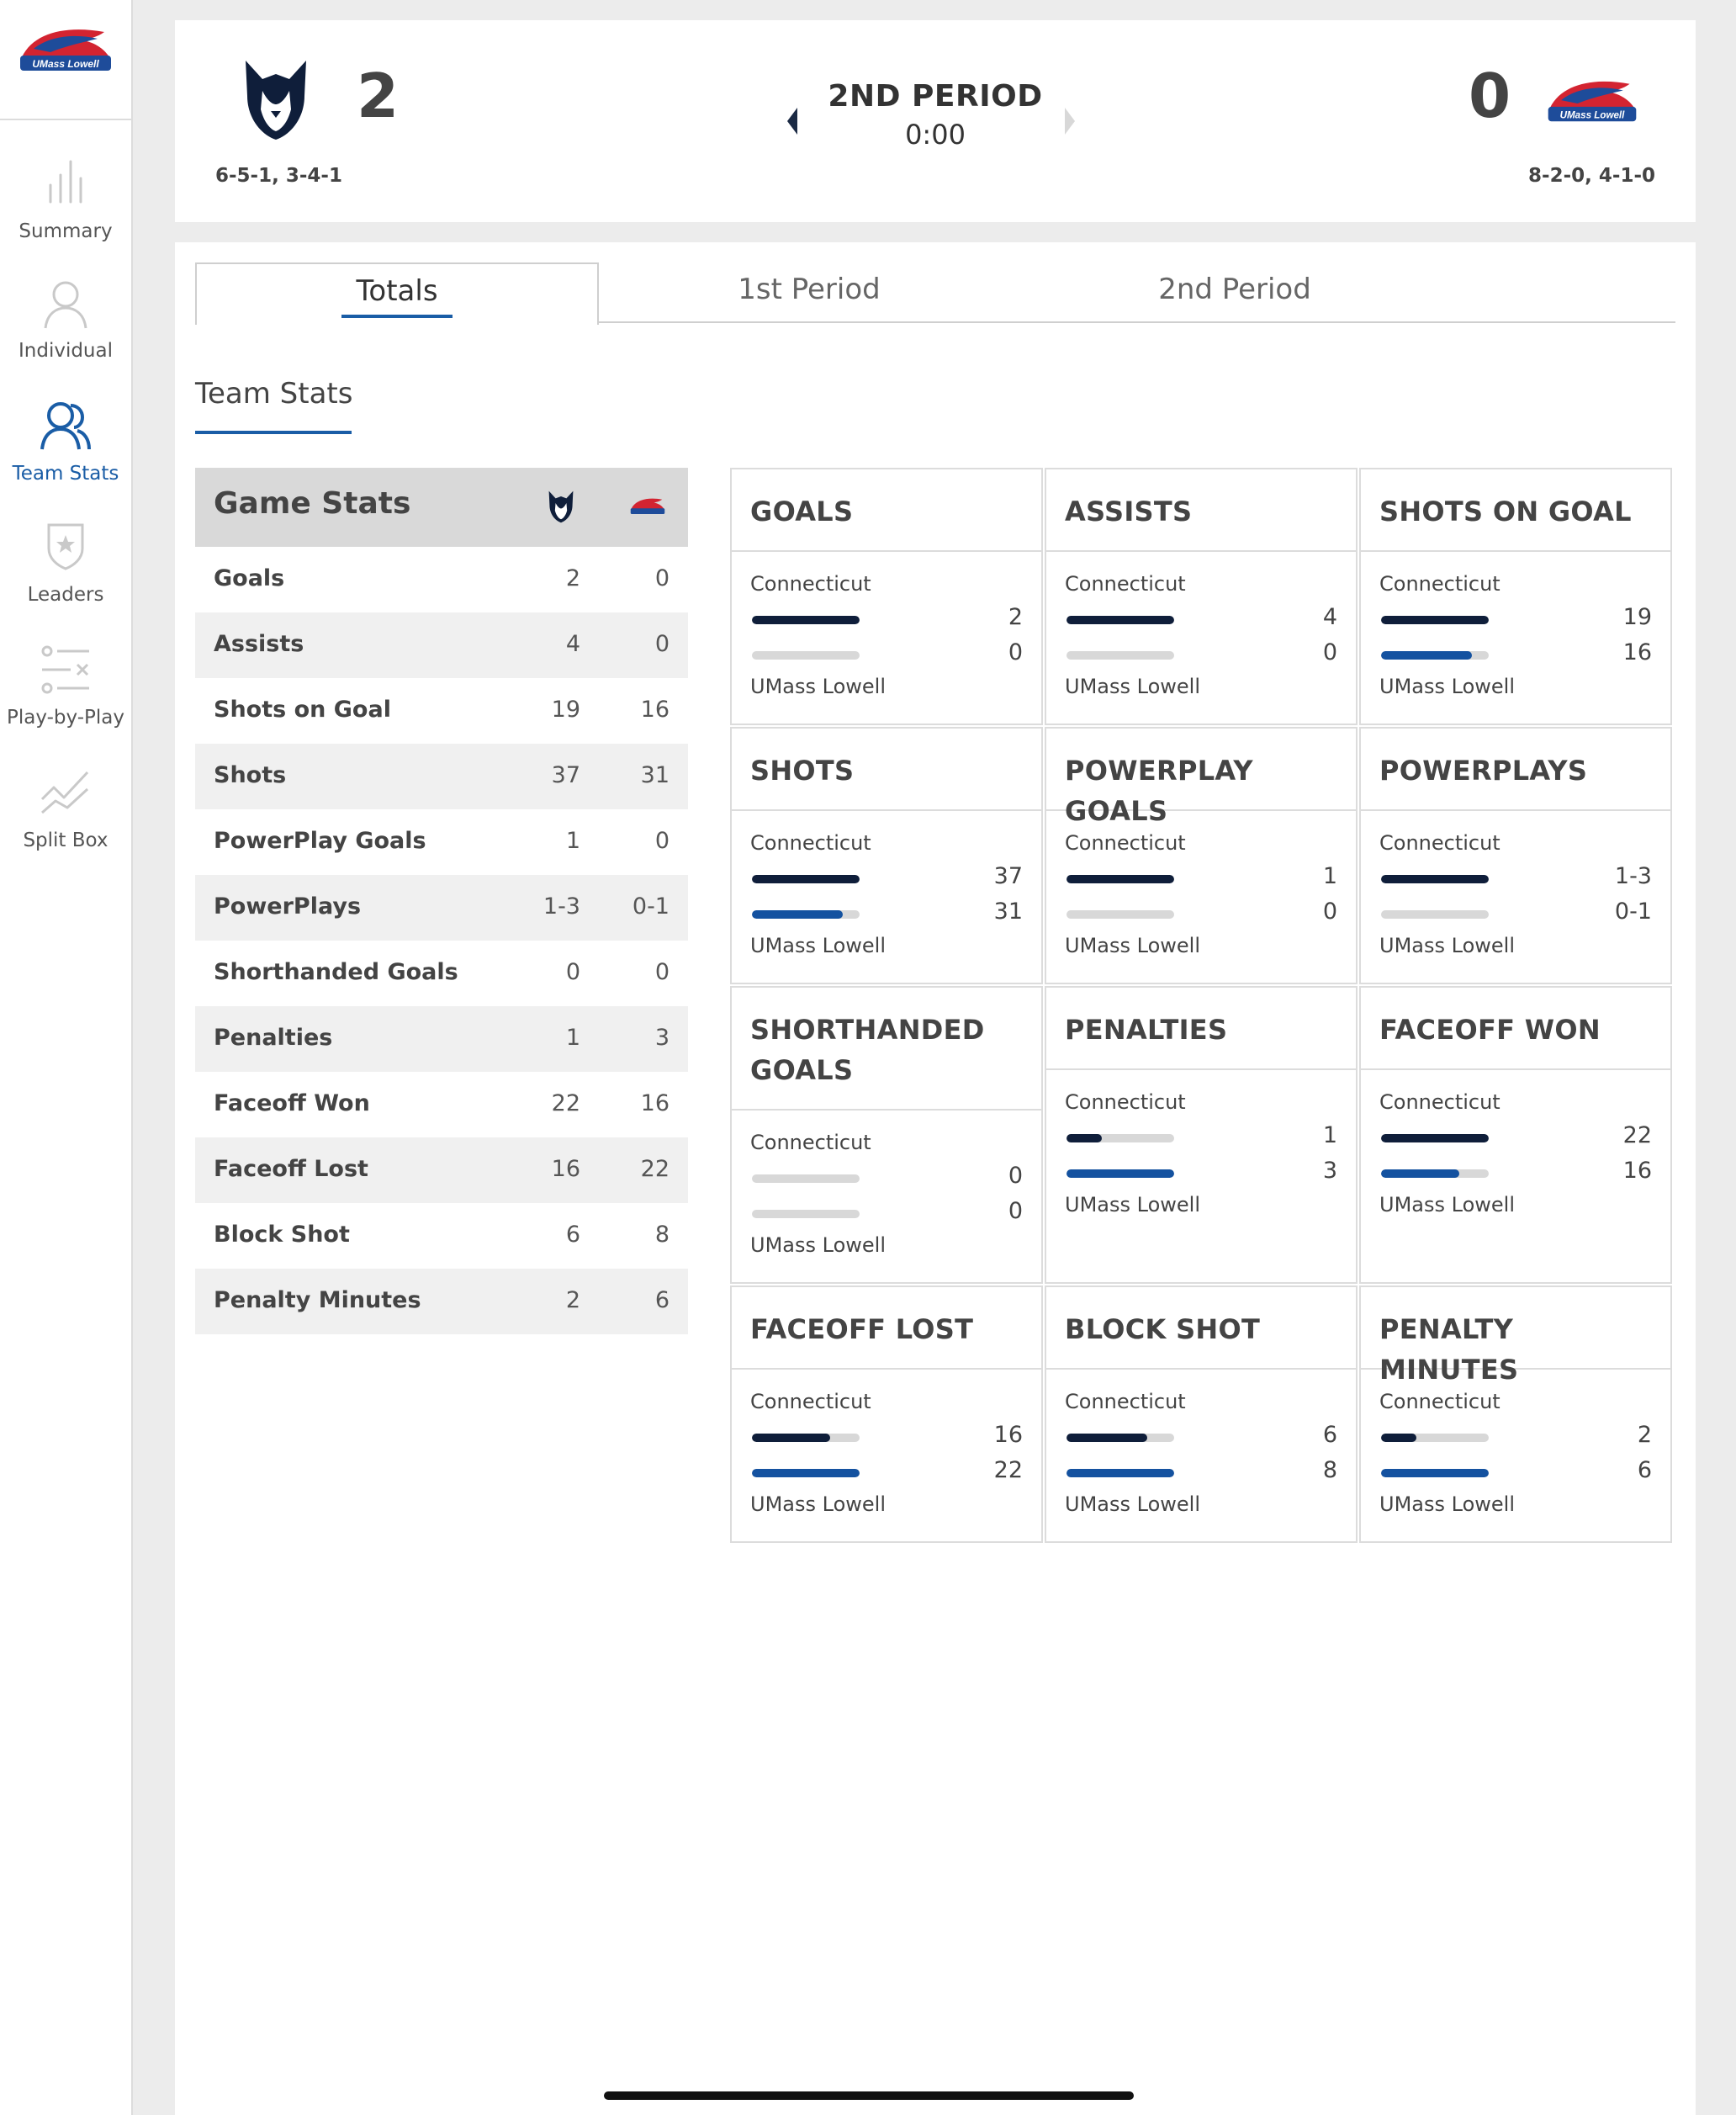  Describe the element at coordinates (1201, 1455) in the screenshot. I see `stat-card-body: Connecticut 6 8 UMass Lowell` at that location.